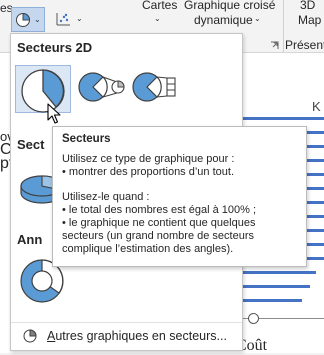 This screenshot has width=324, height=355. I want to click on insert-scatter-chart-button: ⌄, so click(69, 19).